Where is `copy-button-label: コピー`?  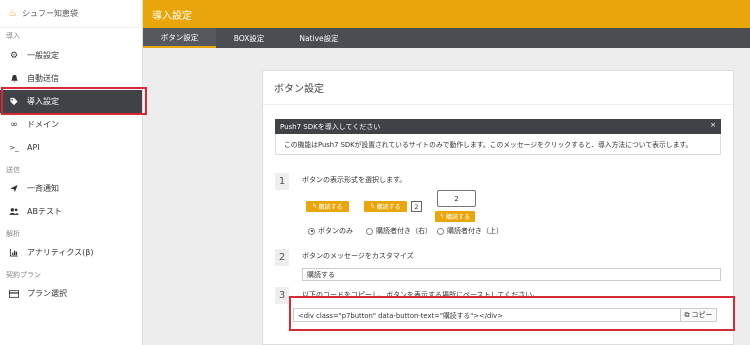 copy-button-label: コピー is located at coordinates (702, 315).